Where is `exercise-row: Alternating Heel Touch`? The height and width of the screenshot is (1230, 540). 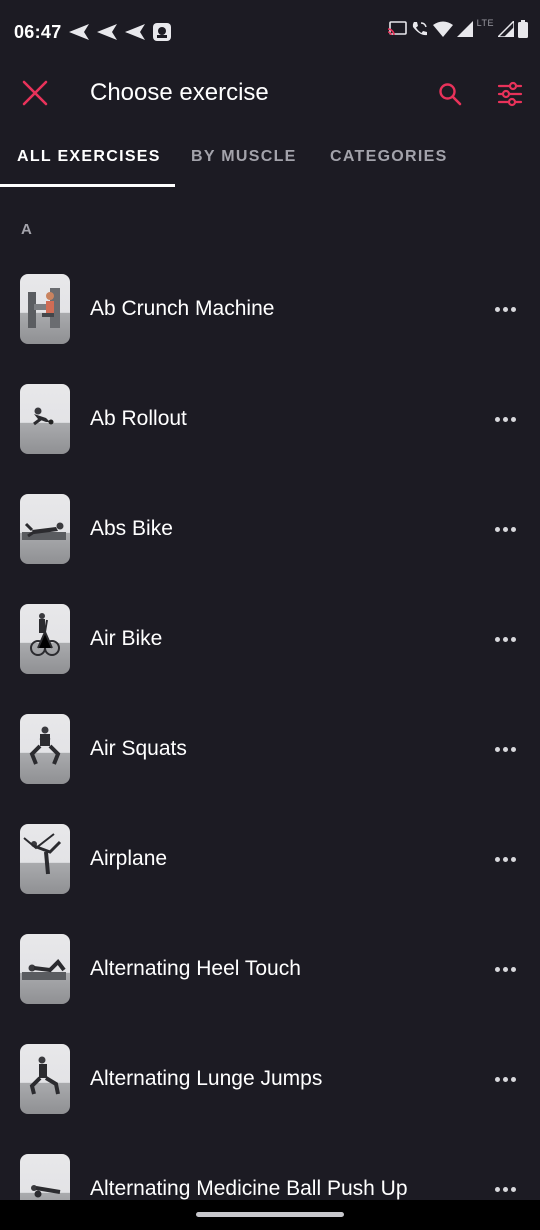
exercise-row: Alternating Heel Touch is located at coordinates (270, 969).